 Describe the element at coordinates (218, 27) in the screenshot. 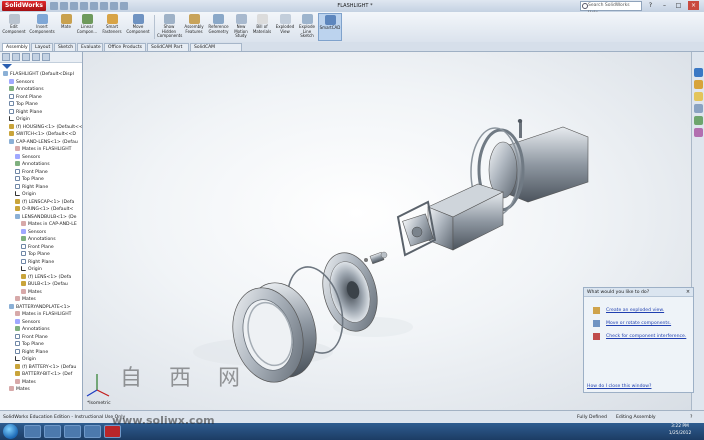

I see `reference-geometry-button: Reference Geometry` at that location.